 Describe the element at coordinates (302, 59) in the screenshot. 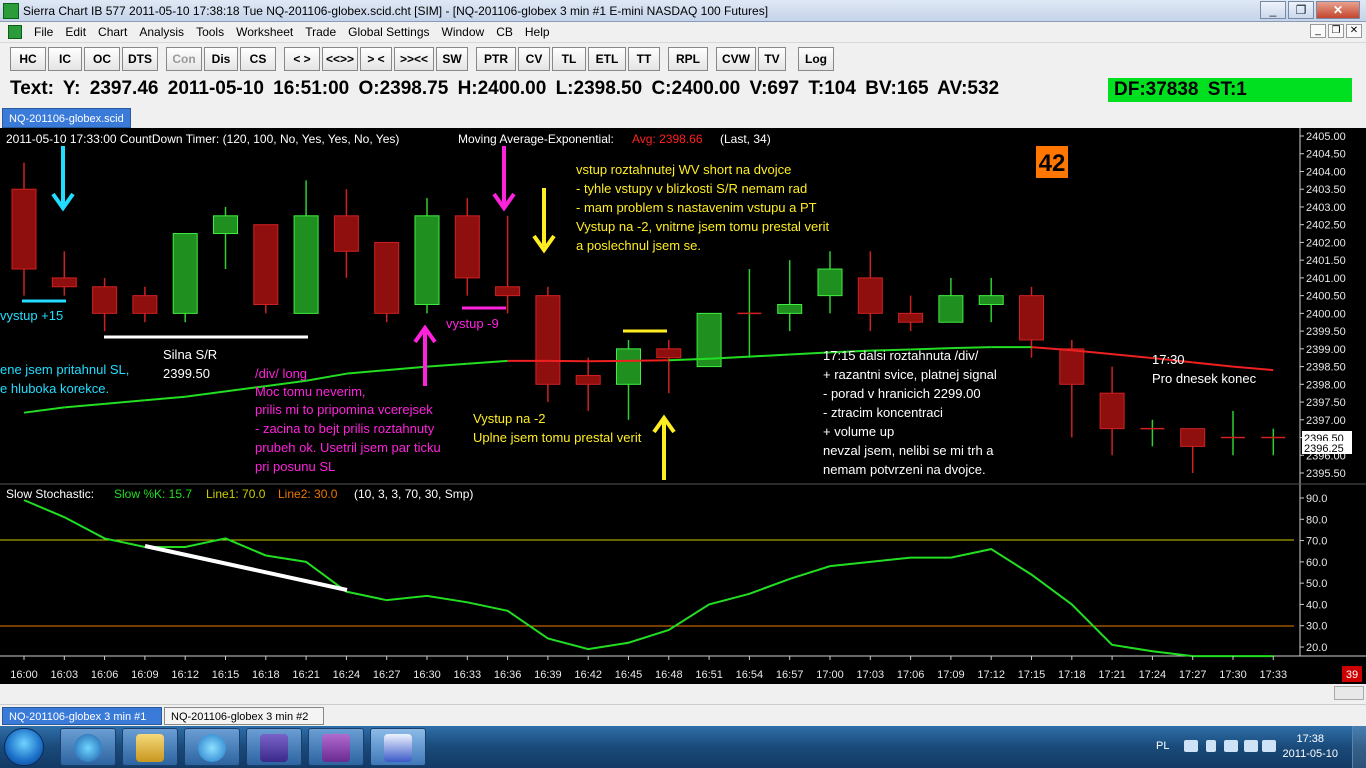

I see `toolbar-button-scroll-both: < >` at that location.